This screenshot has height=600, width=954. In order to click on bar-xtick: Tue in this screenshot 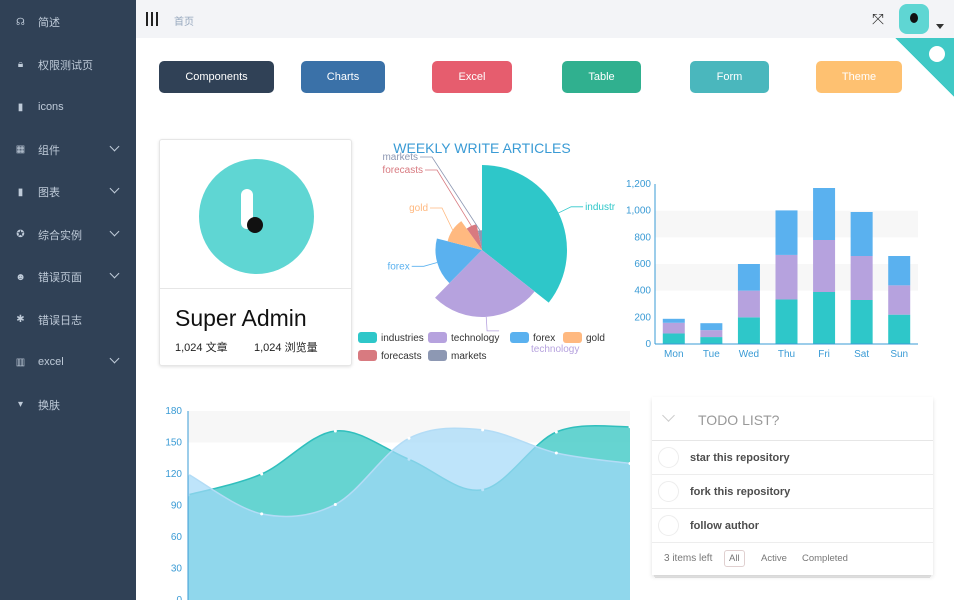, I will do `click(711, 354)`.